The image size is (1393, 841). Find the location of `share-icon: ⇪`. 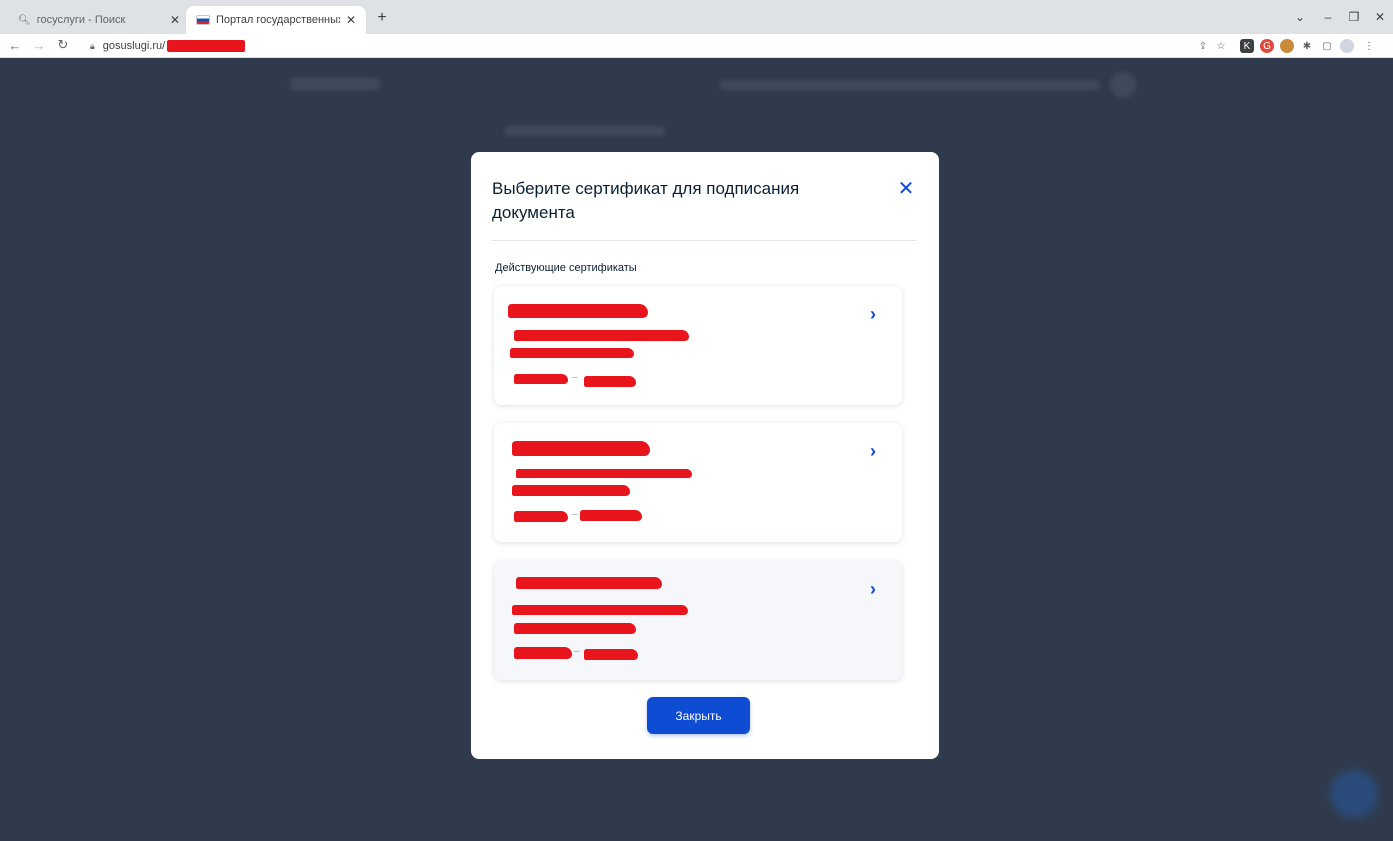

share-icon: ⇪ is located at coordinates (1203, 46).